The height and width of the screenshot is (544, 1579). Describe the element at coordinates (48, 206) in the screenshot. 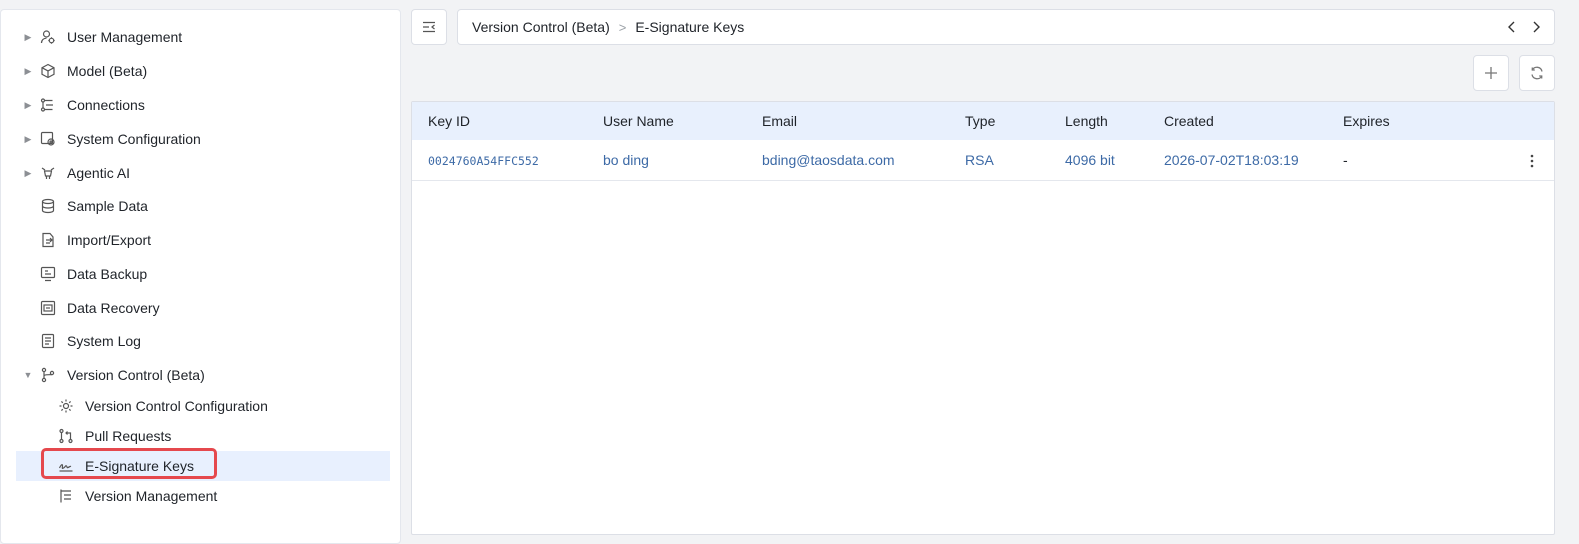

I see `database-icon` at that location.